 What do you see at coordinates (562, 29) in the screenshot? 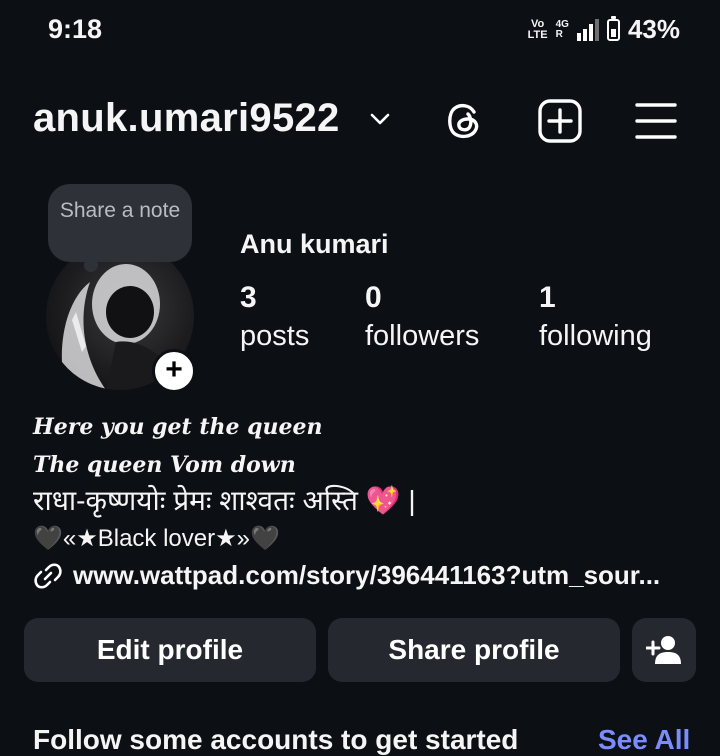
I see `network-type-icon: 4G R` at bounding box center [562, 29].